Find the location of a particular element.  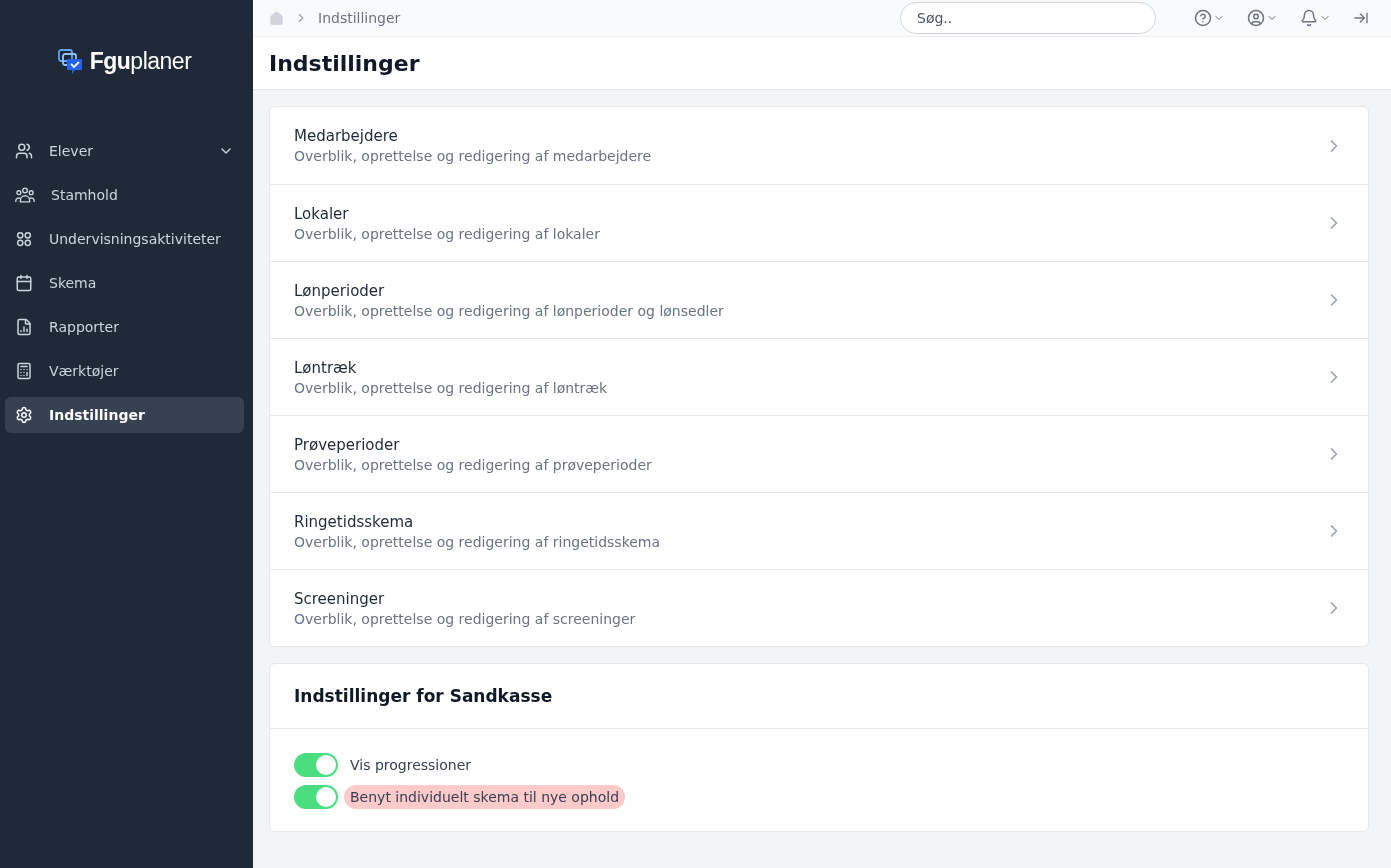

breadcrumb: Indstillinger is located at coordinates (604, 18).